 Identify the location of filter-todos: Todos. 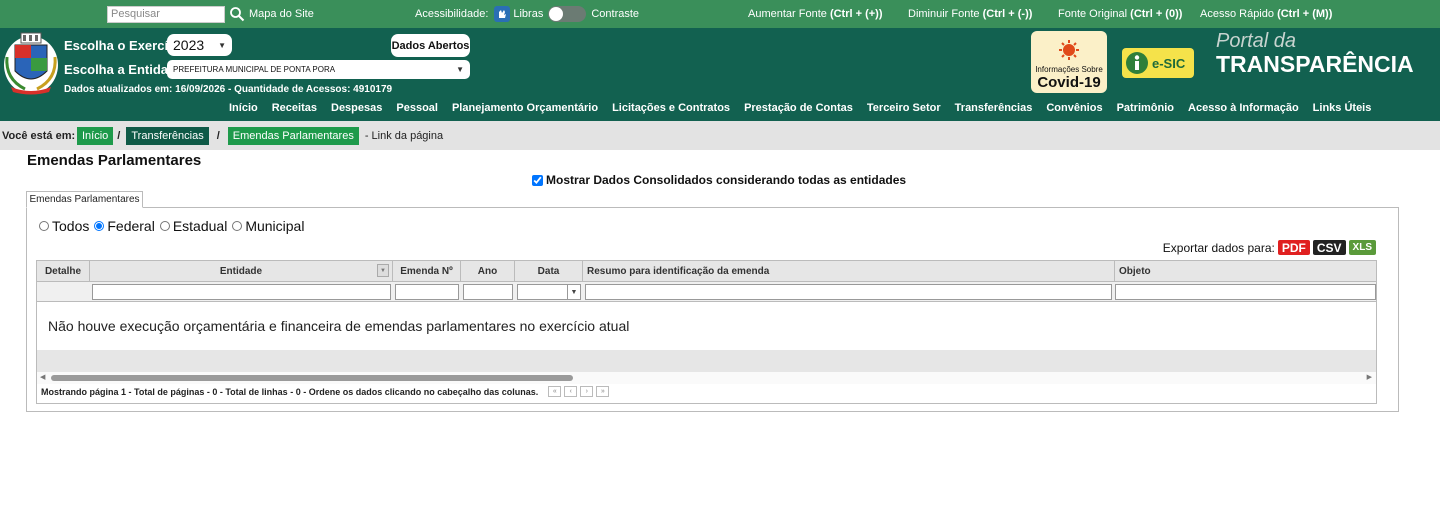
(64, 226).